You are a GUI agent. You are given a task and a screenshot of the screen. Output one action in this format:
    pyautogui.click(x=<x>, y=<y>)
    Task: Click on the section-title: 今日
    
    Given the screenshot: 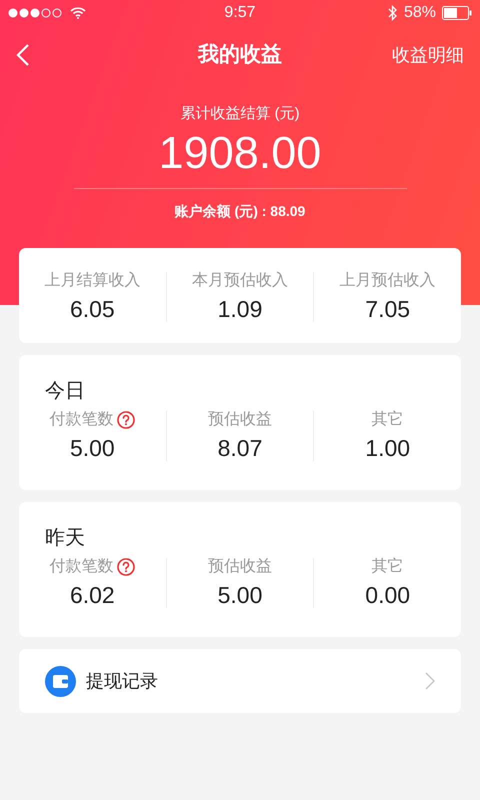 What is the action you would take?
    pyautogui.click(x=65, y=391)
    